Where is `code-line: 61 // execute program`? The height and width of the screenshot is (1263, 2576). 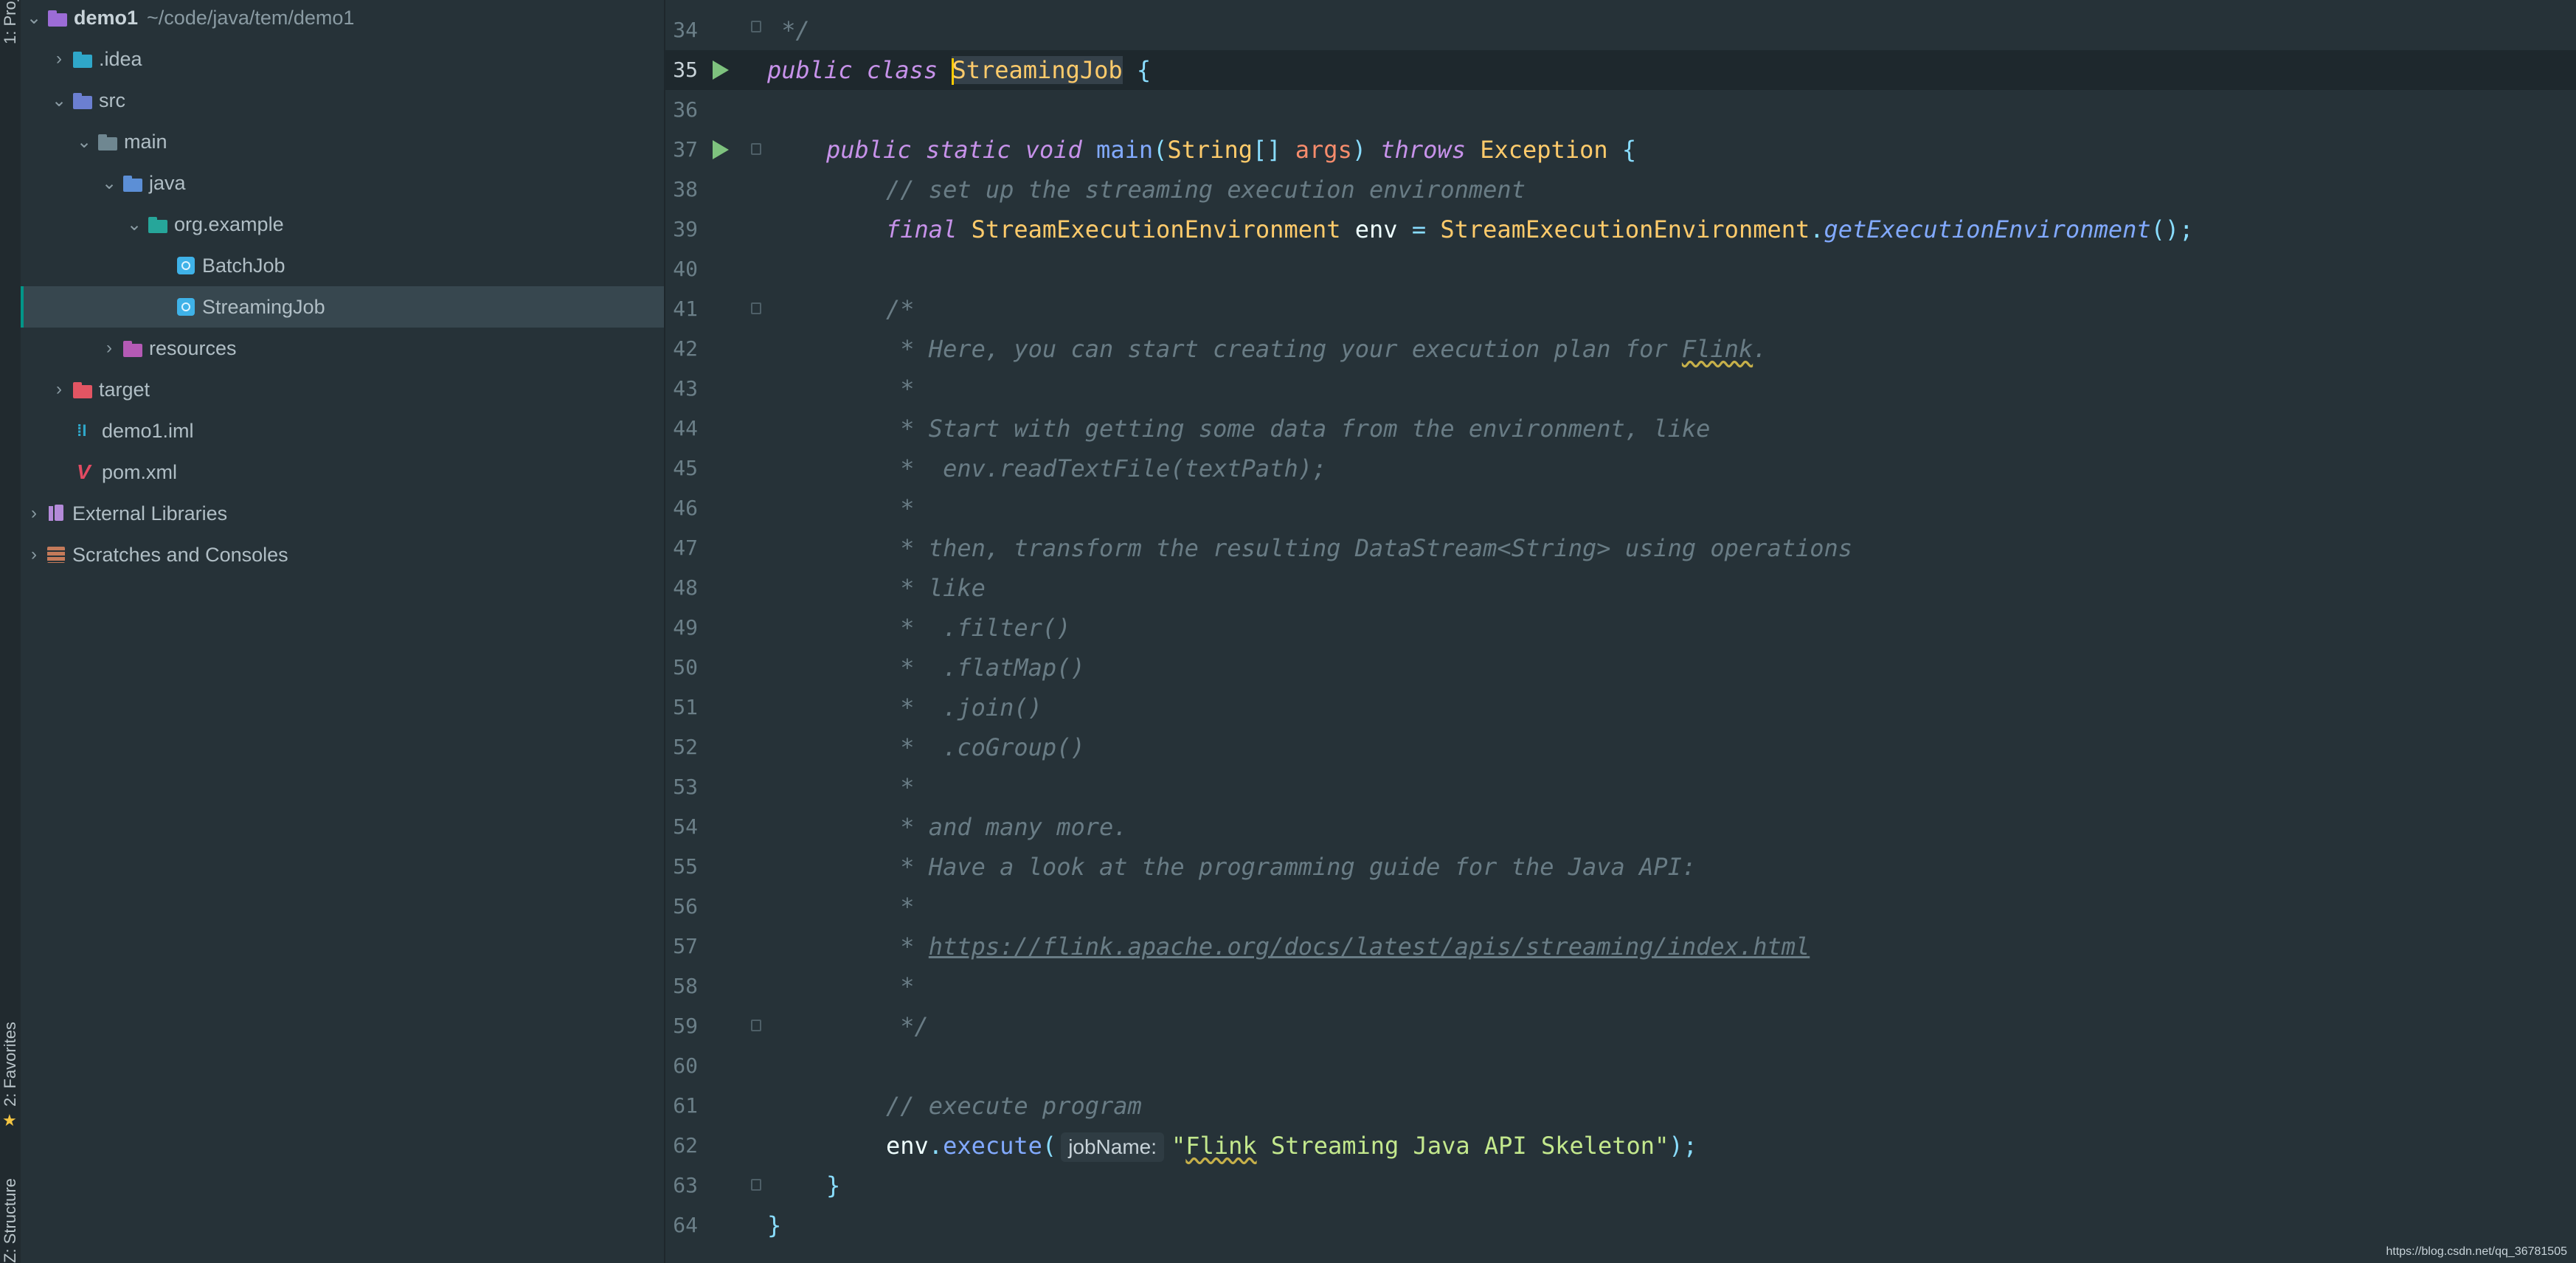
code-line: 61 // execute program is located at coordinates (1621, 1106).